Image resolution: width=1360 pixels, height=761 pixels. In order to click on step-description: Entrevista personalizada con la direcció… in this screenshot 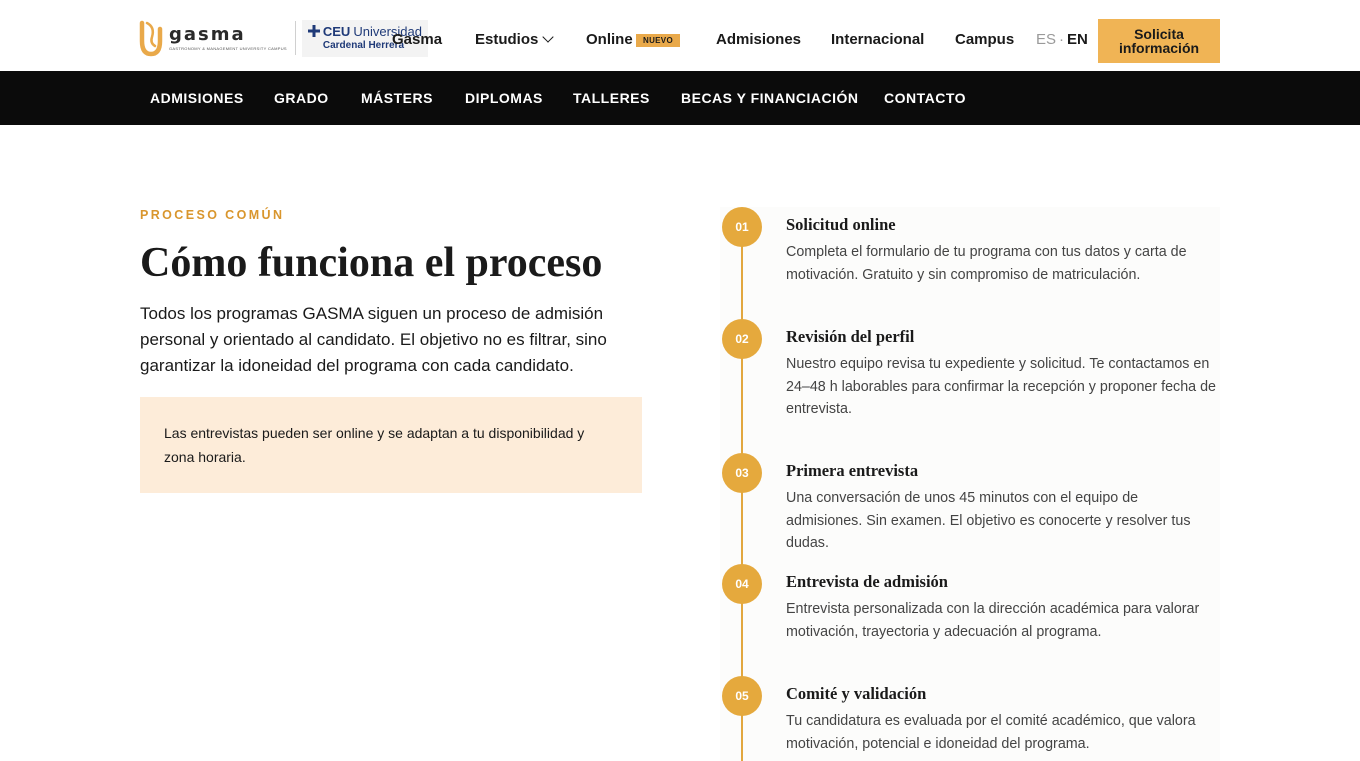, I will do `click(993, 620)`.